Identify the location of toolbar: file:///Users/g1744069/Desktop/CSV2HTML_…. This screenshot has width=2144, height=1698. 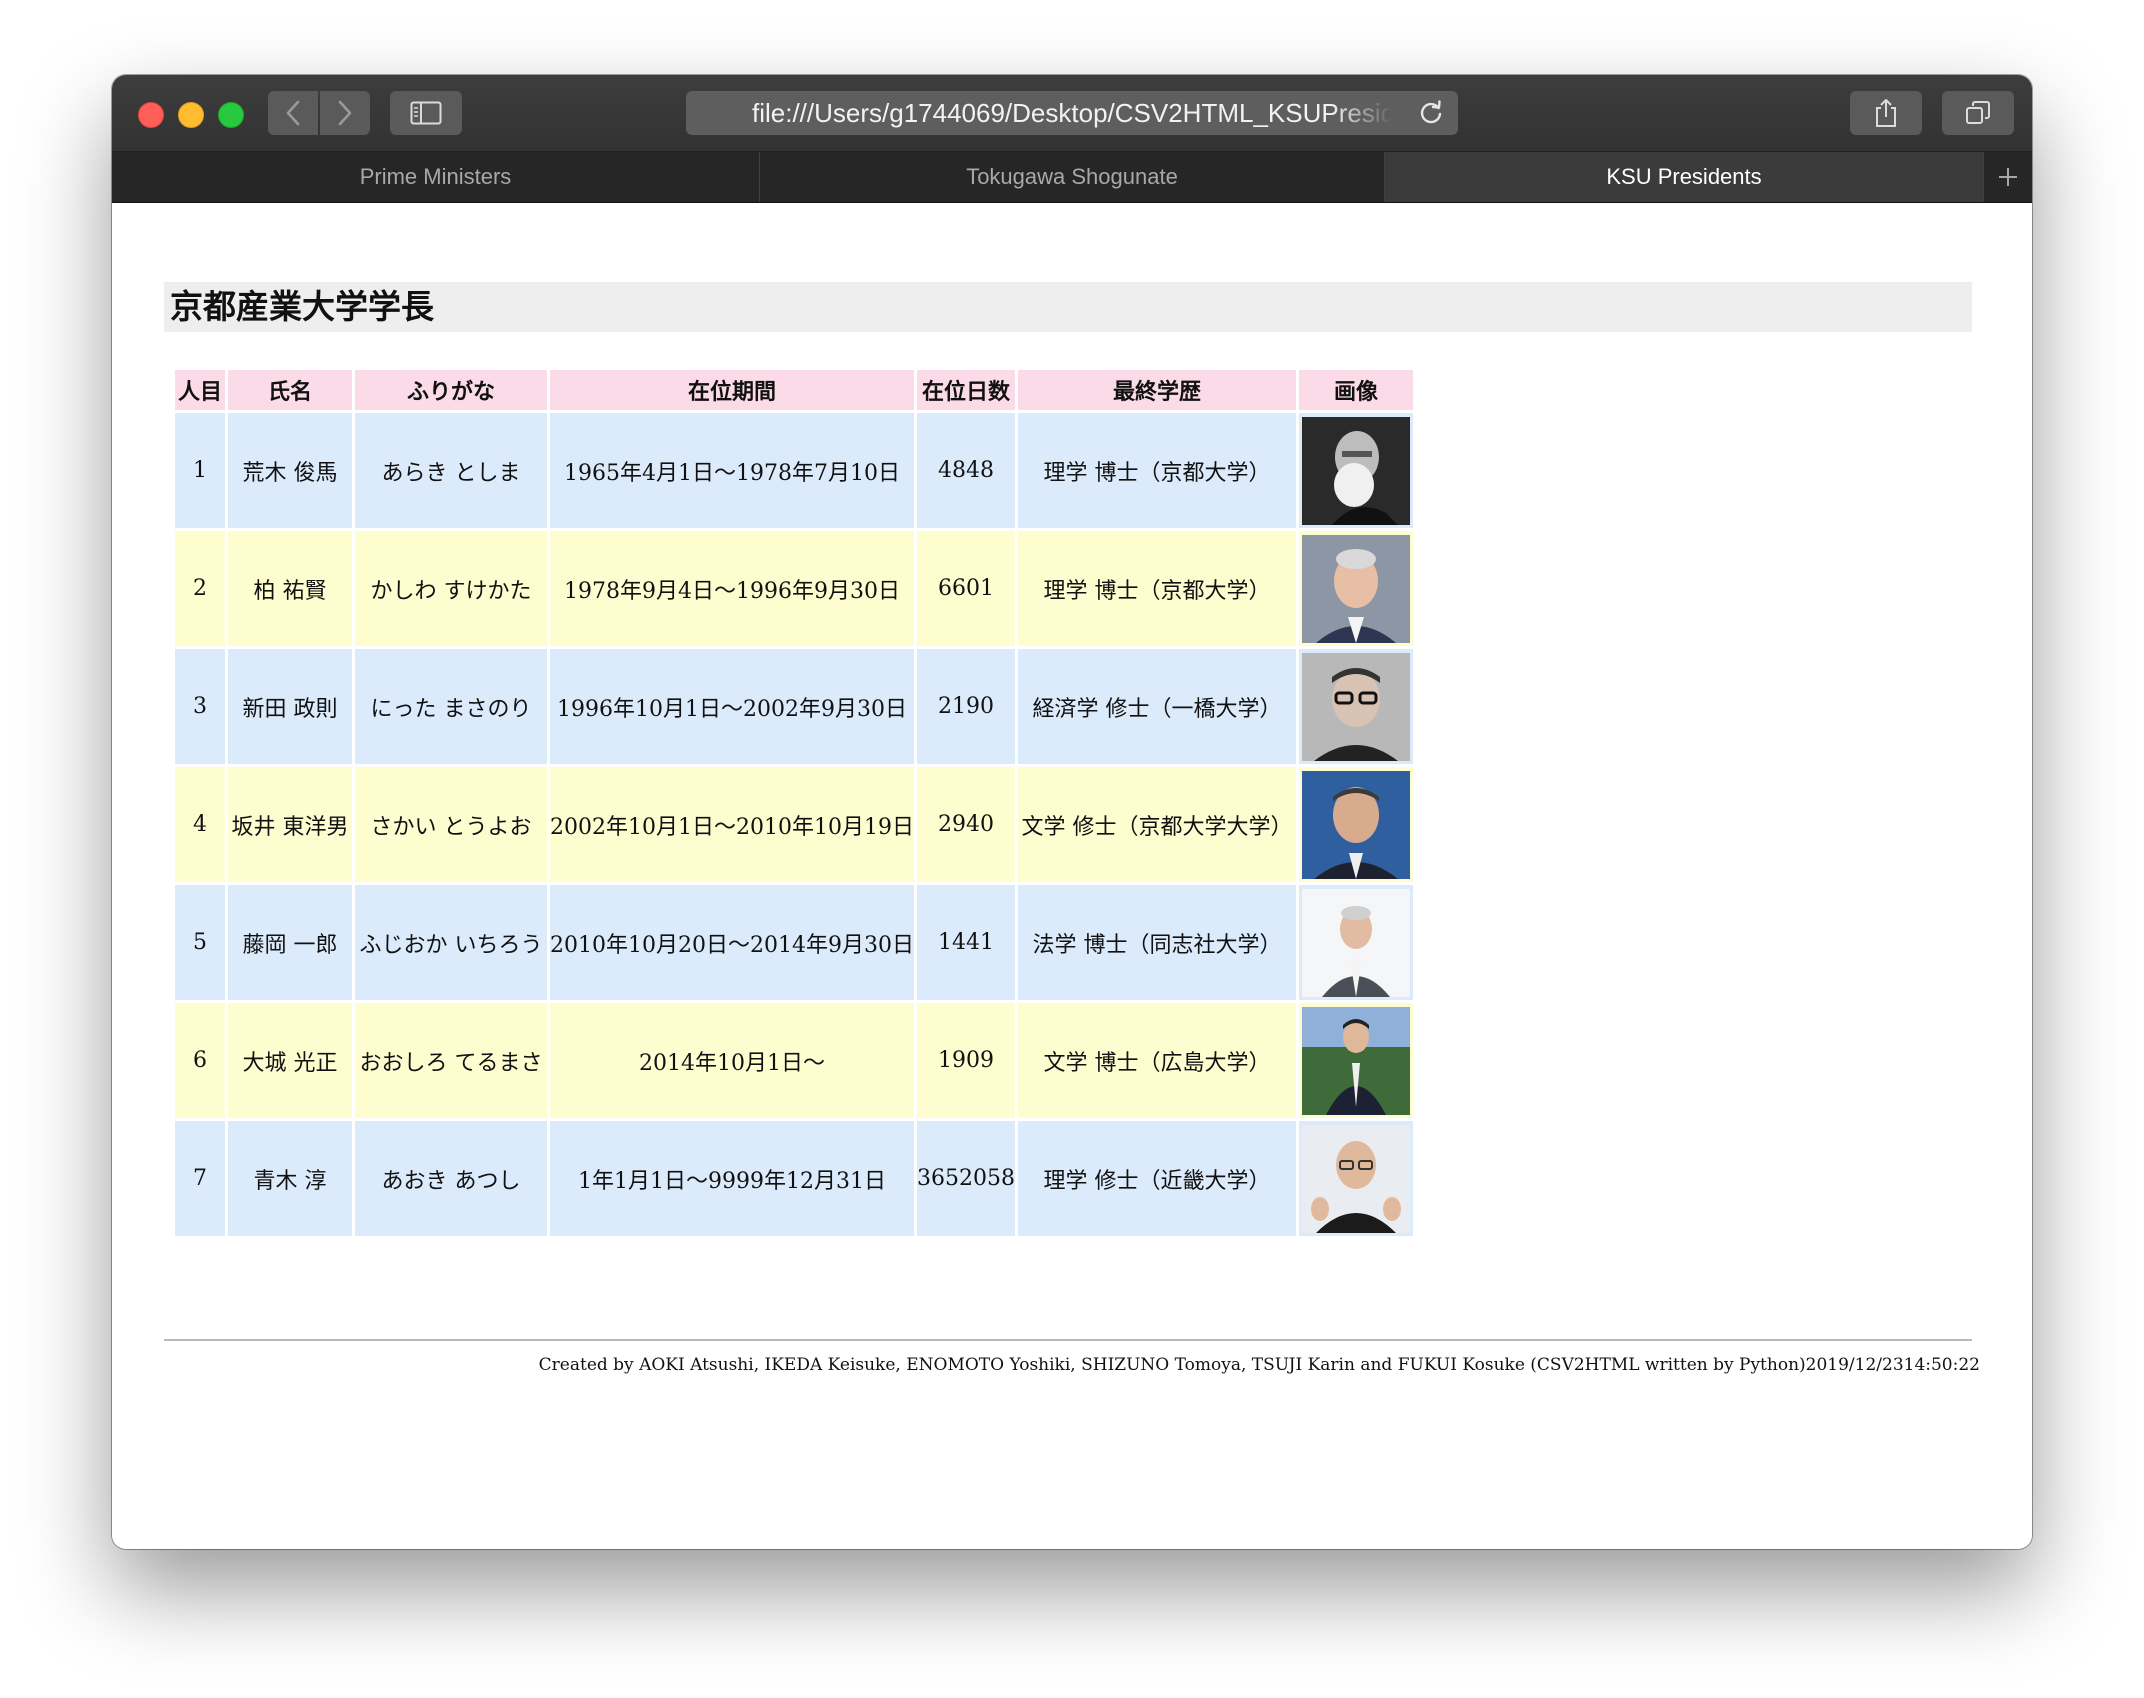
(1072, 113).